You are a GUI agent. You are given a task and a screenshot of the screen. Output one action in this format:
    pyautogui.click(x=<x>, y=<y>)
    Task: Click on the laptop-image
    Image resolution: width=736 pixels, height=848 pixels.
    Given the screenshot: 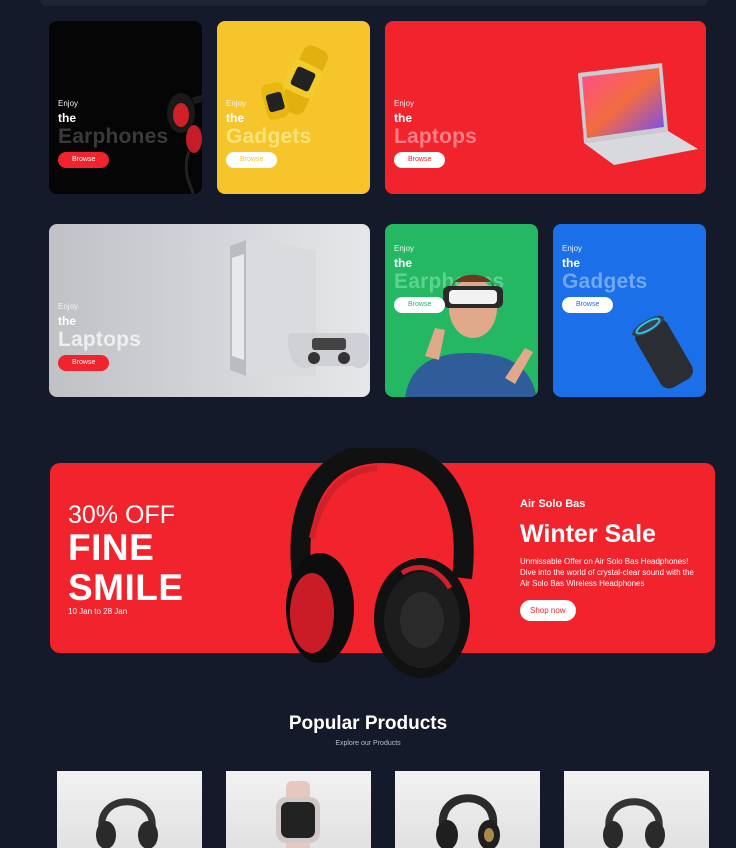 What is the action you would take?
    pyautogui.click(x=638, y=114)
    